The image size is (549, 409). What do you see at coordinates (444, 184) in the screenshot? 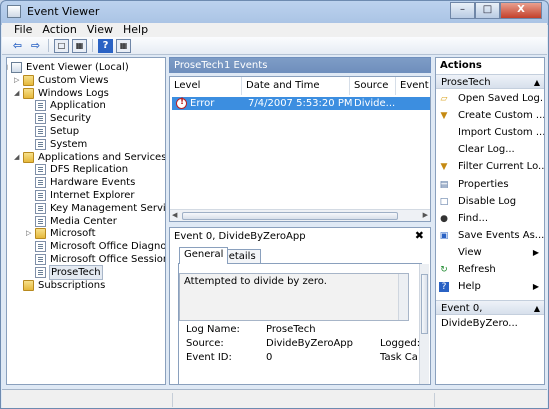
I see `properties-icon: ▤` at bounding box center [444, 184].